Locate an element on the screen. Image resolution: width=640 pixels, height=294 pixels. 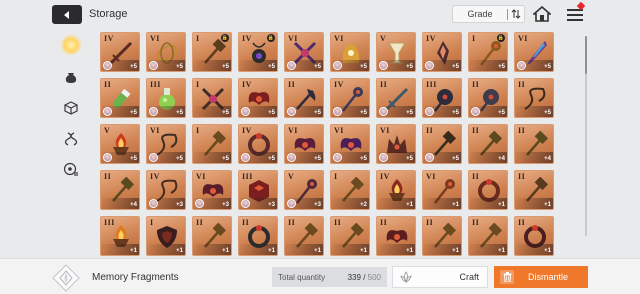
memory-fragment-card: V +3 is located at coordinates (304, 190).